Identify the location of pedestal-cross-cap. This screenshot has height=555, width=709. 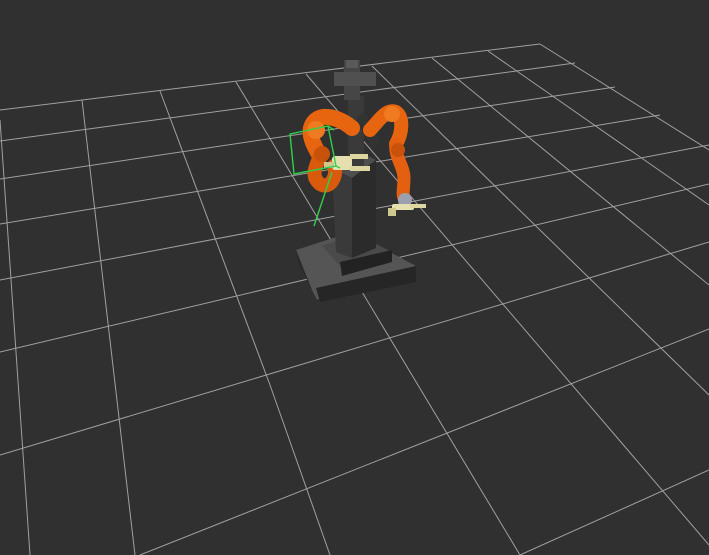
(352, 64).